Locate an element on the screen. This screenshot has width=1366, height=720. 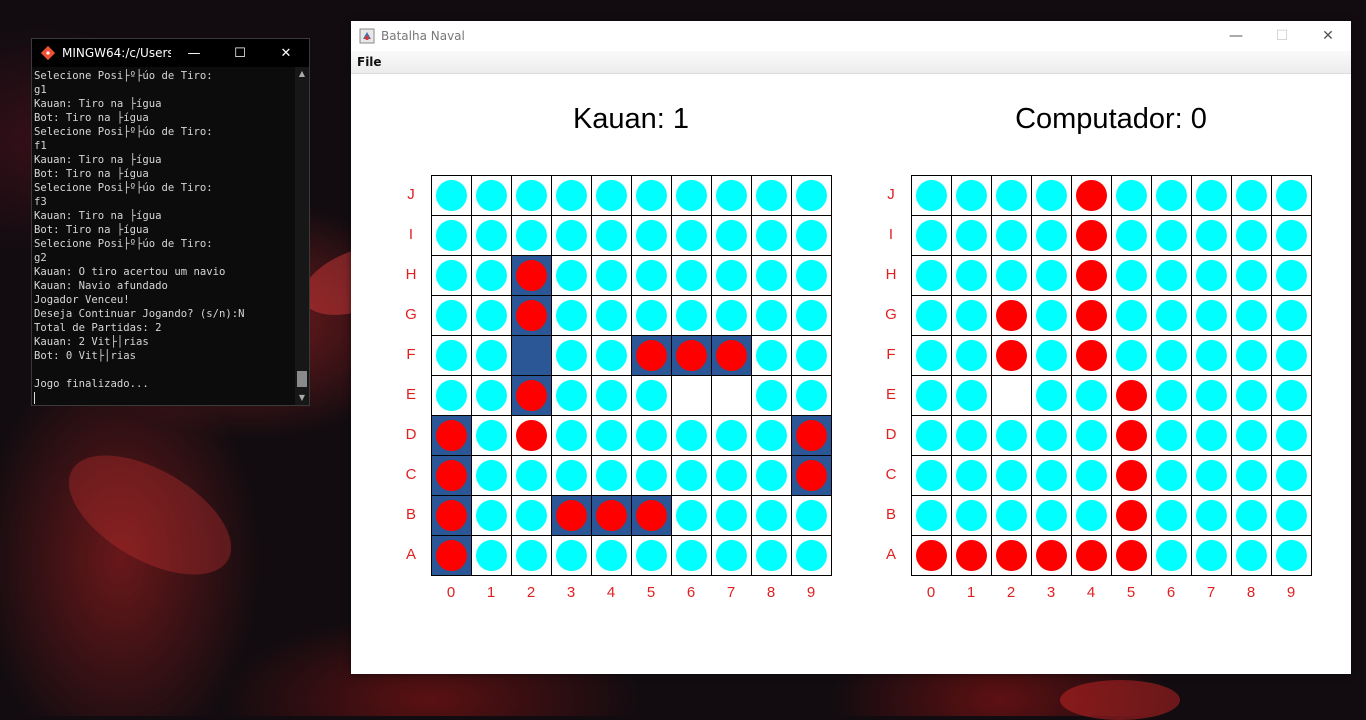
window-close-button: ✕ is located at coordinates (1328, 36).